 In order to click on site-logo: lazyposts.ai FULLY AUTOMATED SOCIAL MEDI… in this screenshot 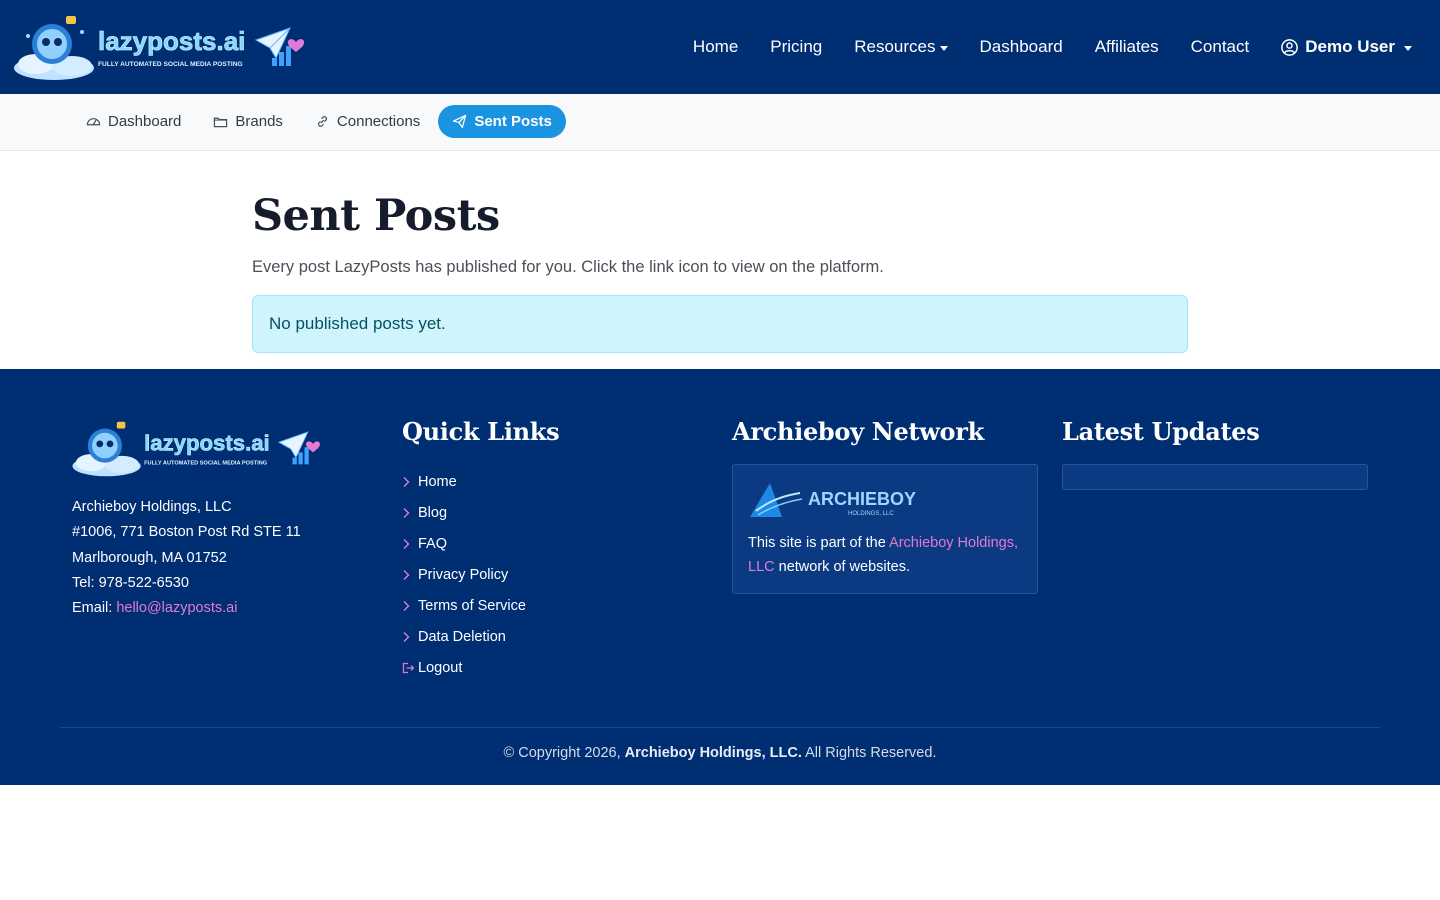, I will do `click(160, 48)`.